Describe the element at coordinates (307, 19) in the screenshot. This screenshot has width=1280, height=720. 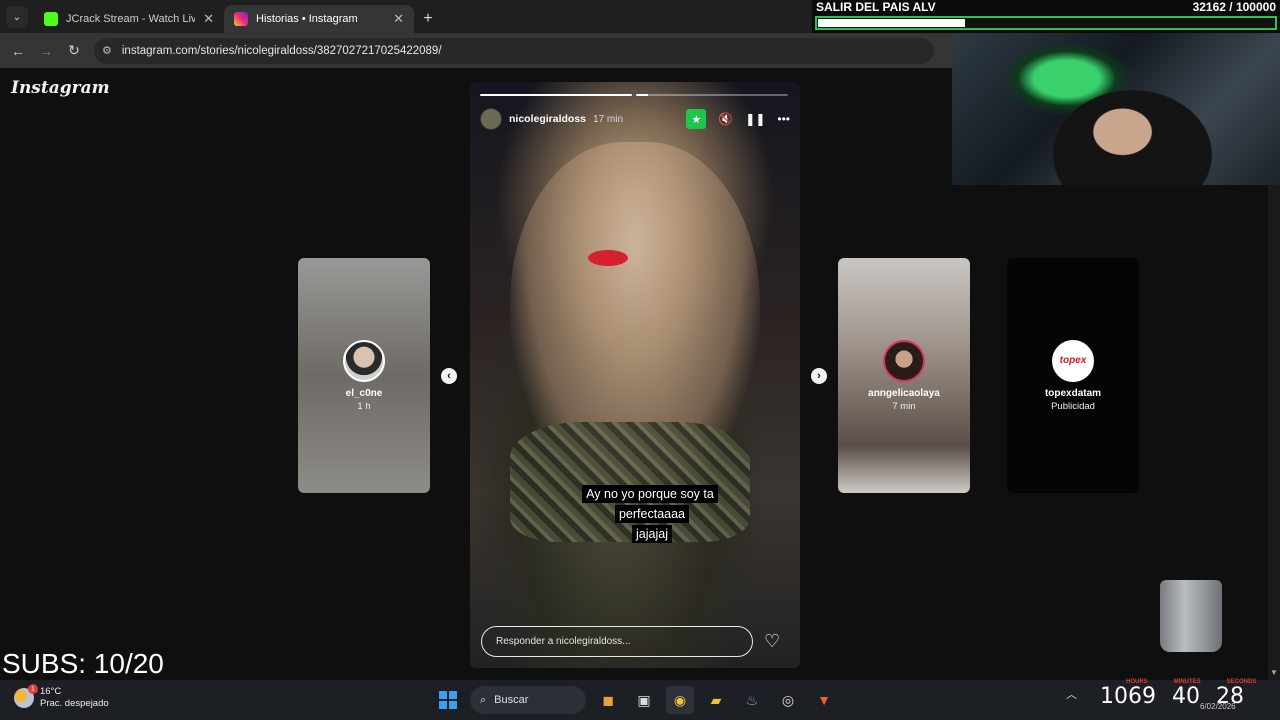
I see `tab-title: Historias • Instagram` at that location.